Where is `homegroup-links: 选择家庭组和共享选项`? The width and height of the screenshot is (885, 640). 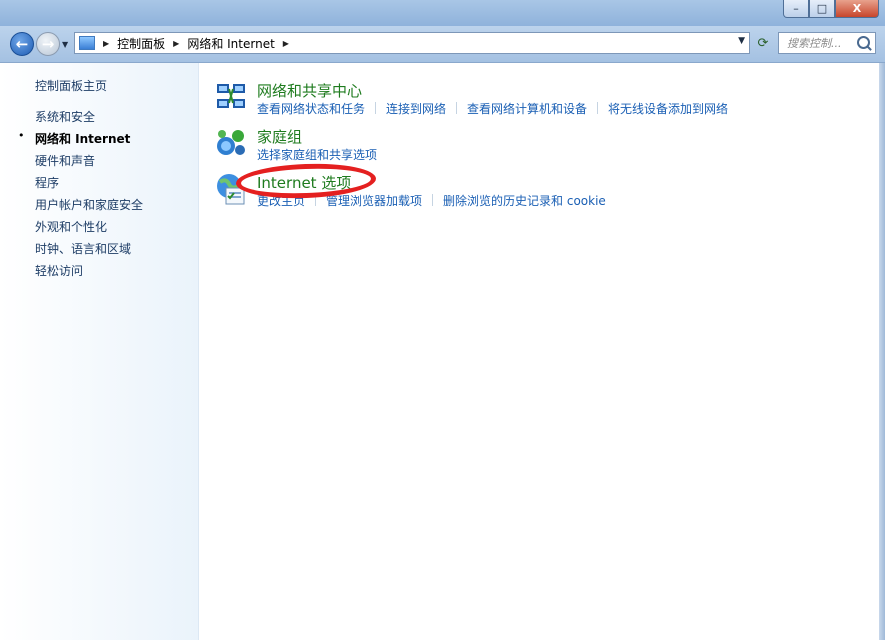 homegroup-links: 选择家庭组和共享选项 is located at coordinates (317, 154).